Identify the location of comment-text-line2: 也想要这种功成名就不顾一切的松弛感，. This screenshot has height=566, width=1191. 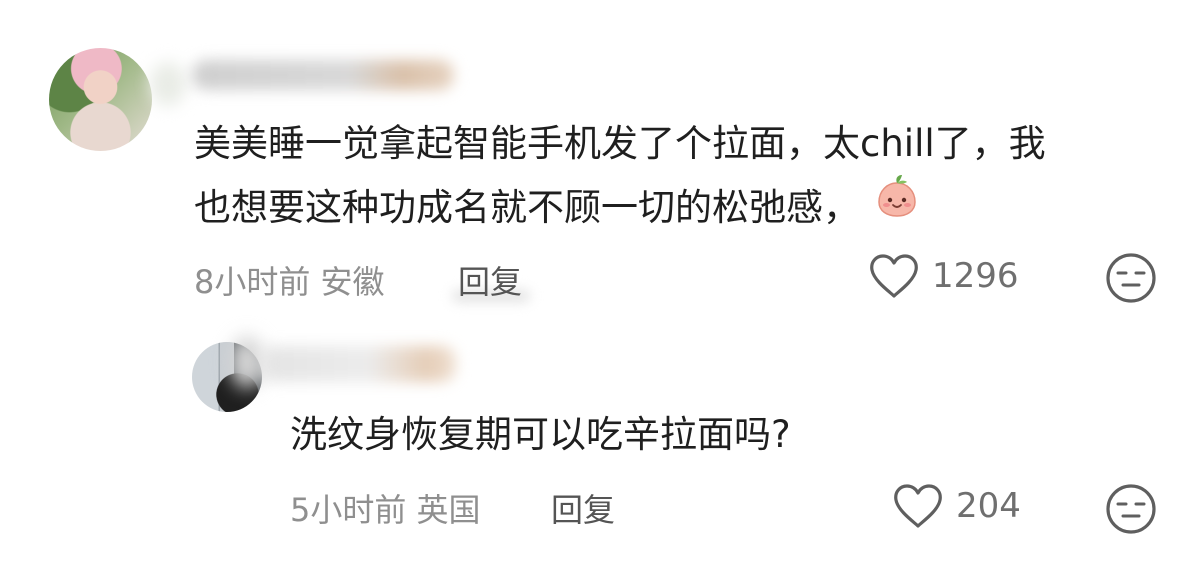
(527, 207).